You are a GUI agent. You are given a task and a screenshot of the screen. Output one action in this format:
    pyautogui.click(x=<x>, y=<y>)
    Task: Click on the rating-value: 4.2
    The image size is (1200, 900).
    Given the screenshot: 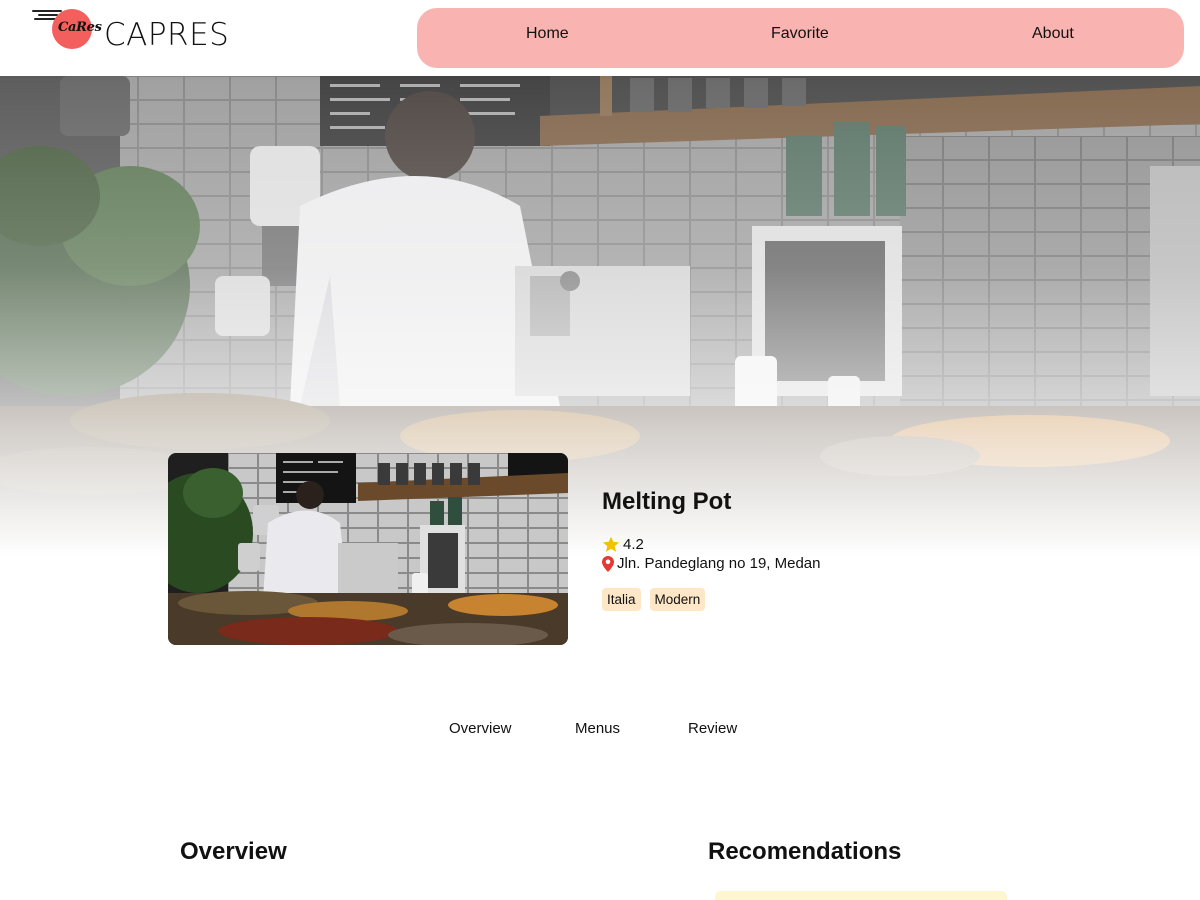 What is the action you would take?
    pyautogui.click(x=633, y=544)
    